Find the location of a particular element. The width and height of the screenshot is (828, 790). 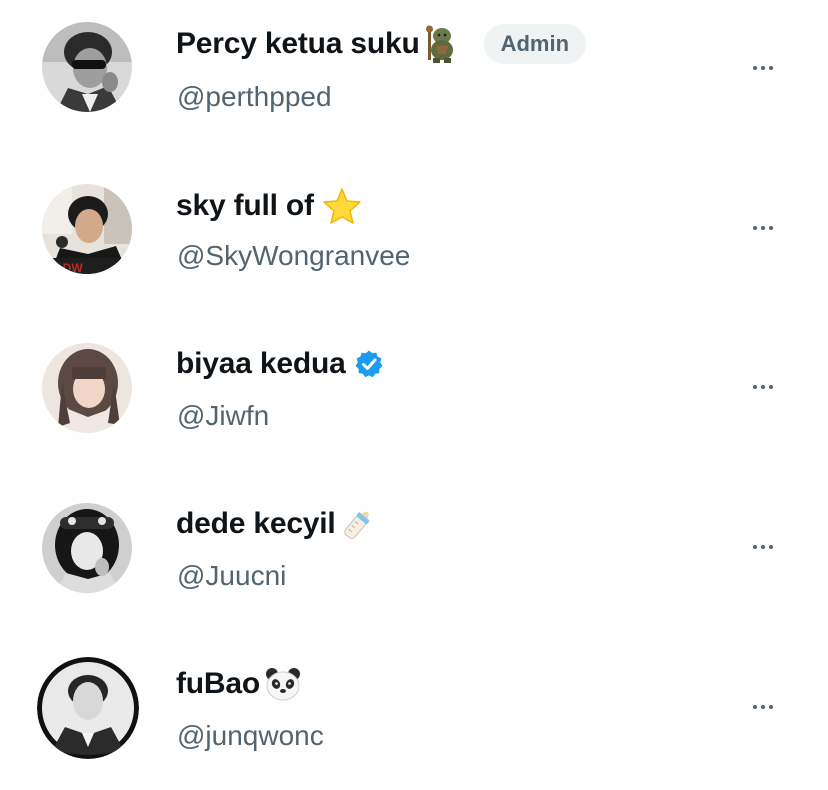

handle: @Jiwfn is located at coordinates (223, 415).